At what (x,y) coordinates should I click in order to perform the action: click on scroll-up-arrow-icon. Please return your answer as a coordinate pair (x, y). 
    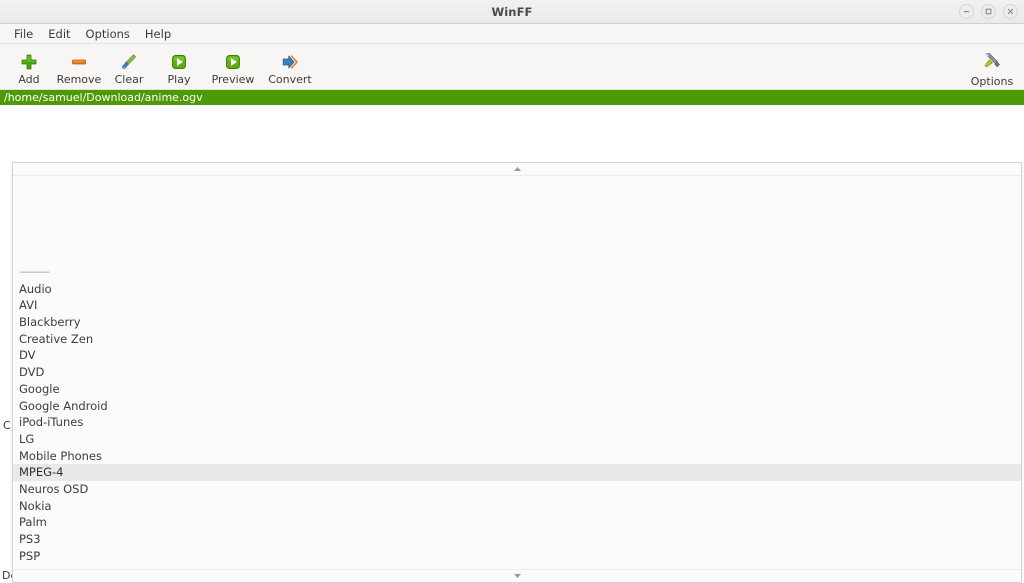
    Looking at the image, I should click on (517, 169).